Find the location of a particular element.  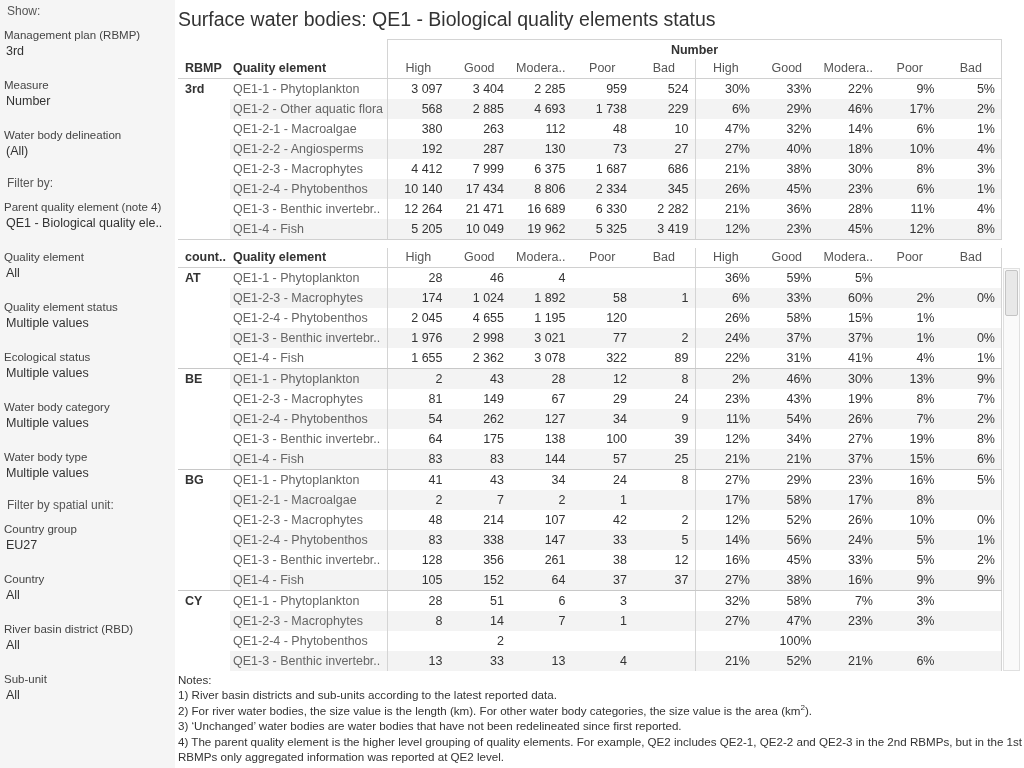

table-cell-text: 15% is located at coordinates (860, 318).